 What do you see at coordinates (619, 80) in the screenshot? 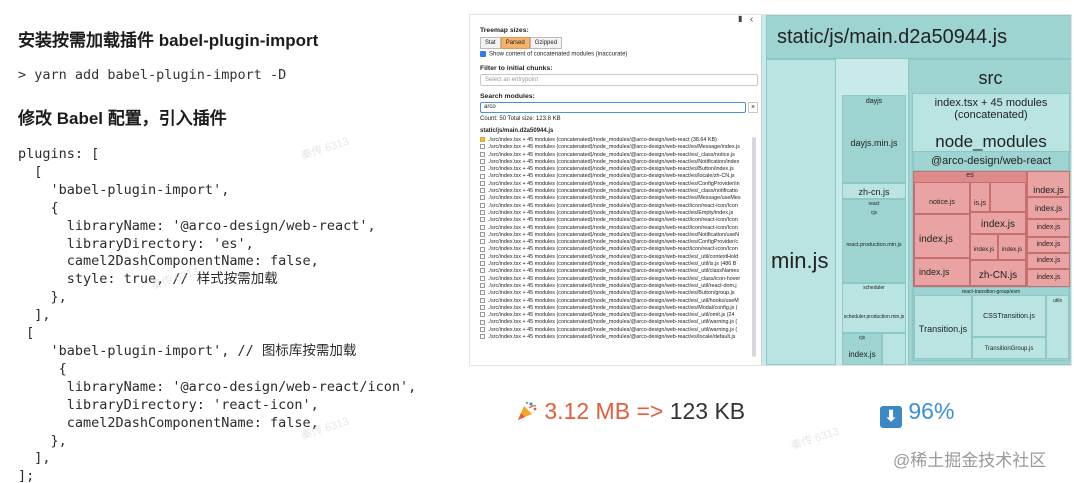
I see `entrypoint-select: Select an entrypoint` at bounding box center [619, 80].